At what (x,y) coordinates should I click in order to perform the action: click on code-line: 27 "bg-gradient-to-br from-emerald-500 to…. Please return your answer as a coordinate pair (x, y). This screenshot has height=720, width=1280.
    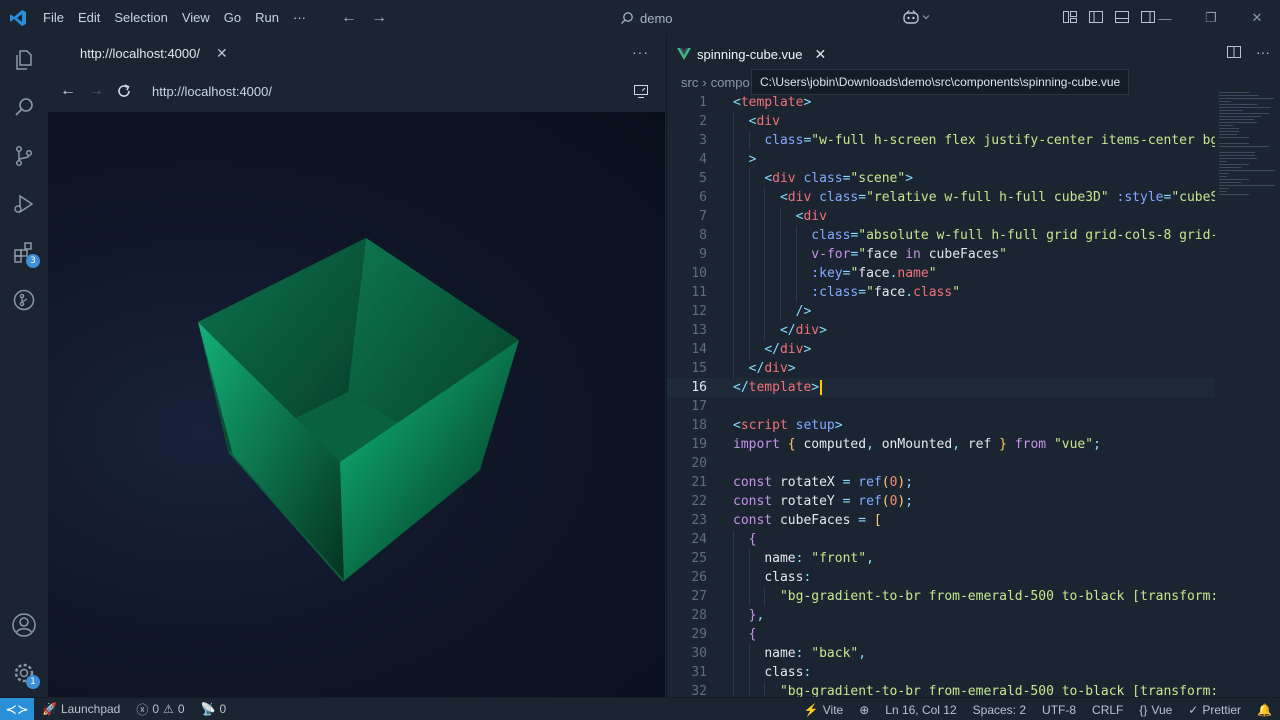
    Looking at the image, I should click on (941, 596).